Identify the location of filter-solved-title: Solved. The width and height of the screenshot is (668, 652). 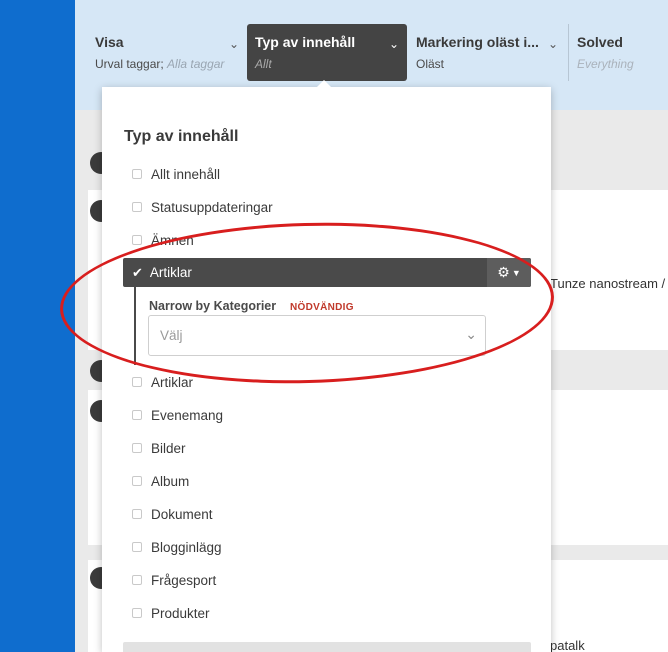
(600, 42).